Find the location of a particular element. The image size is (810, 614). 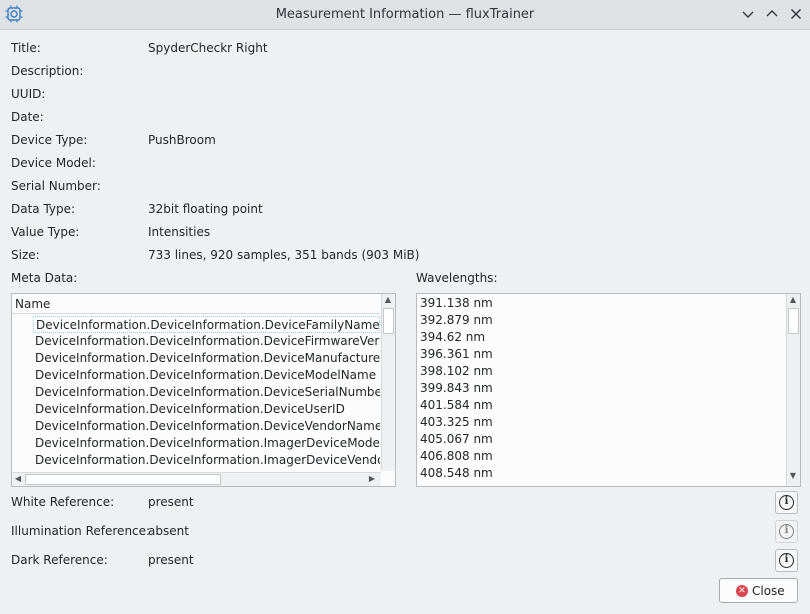

wavelength-item: 408.548 nm is located at coordinates (456, 473).